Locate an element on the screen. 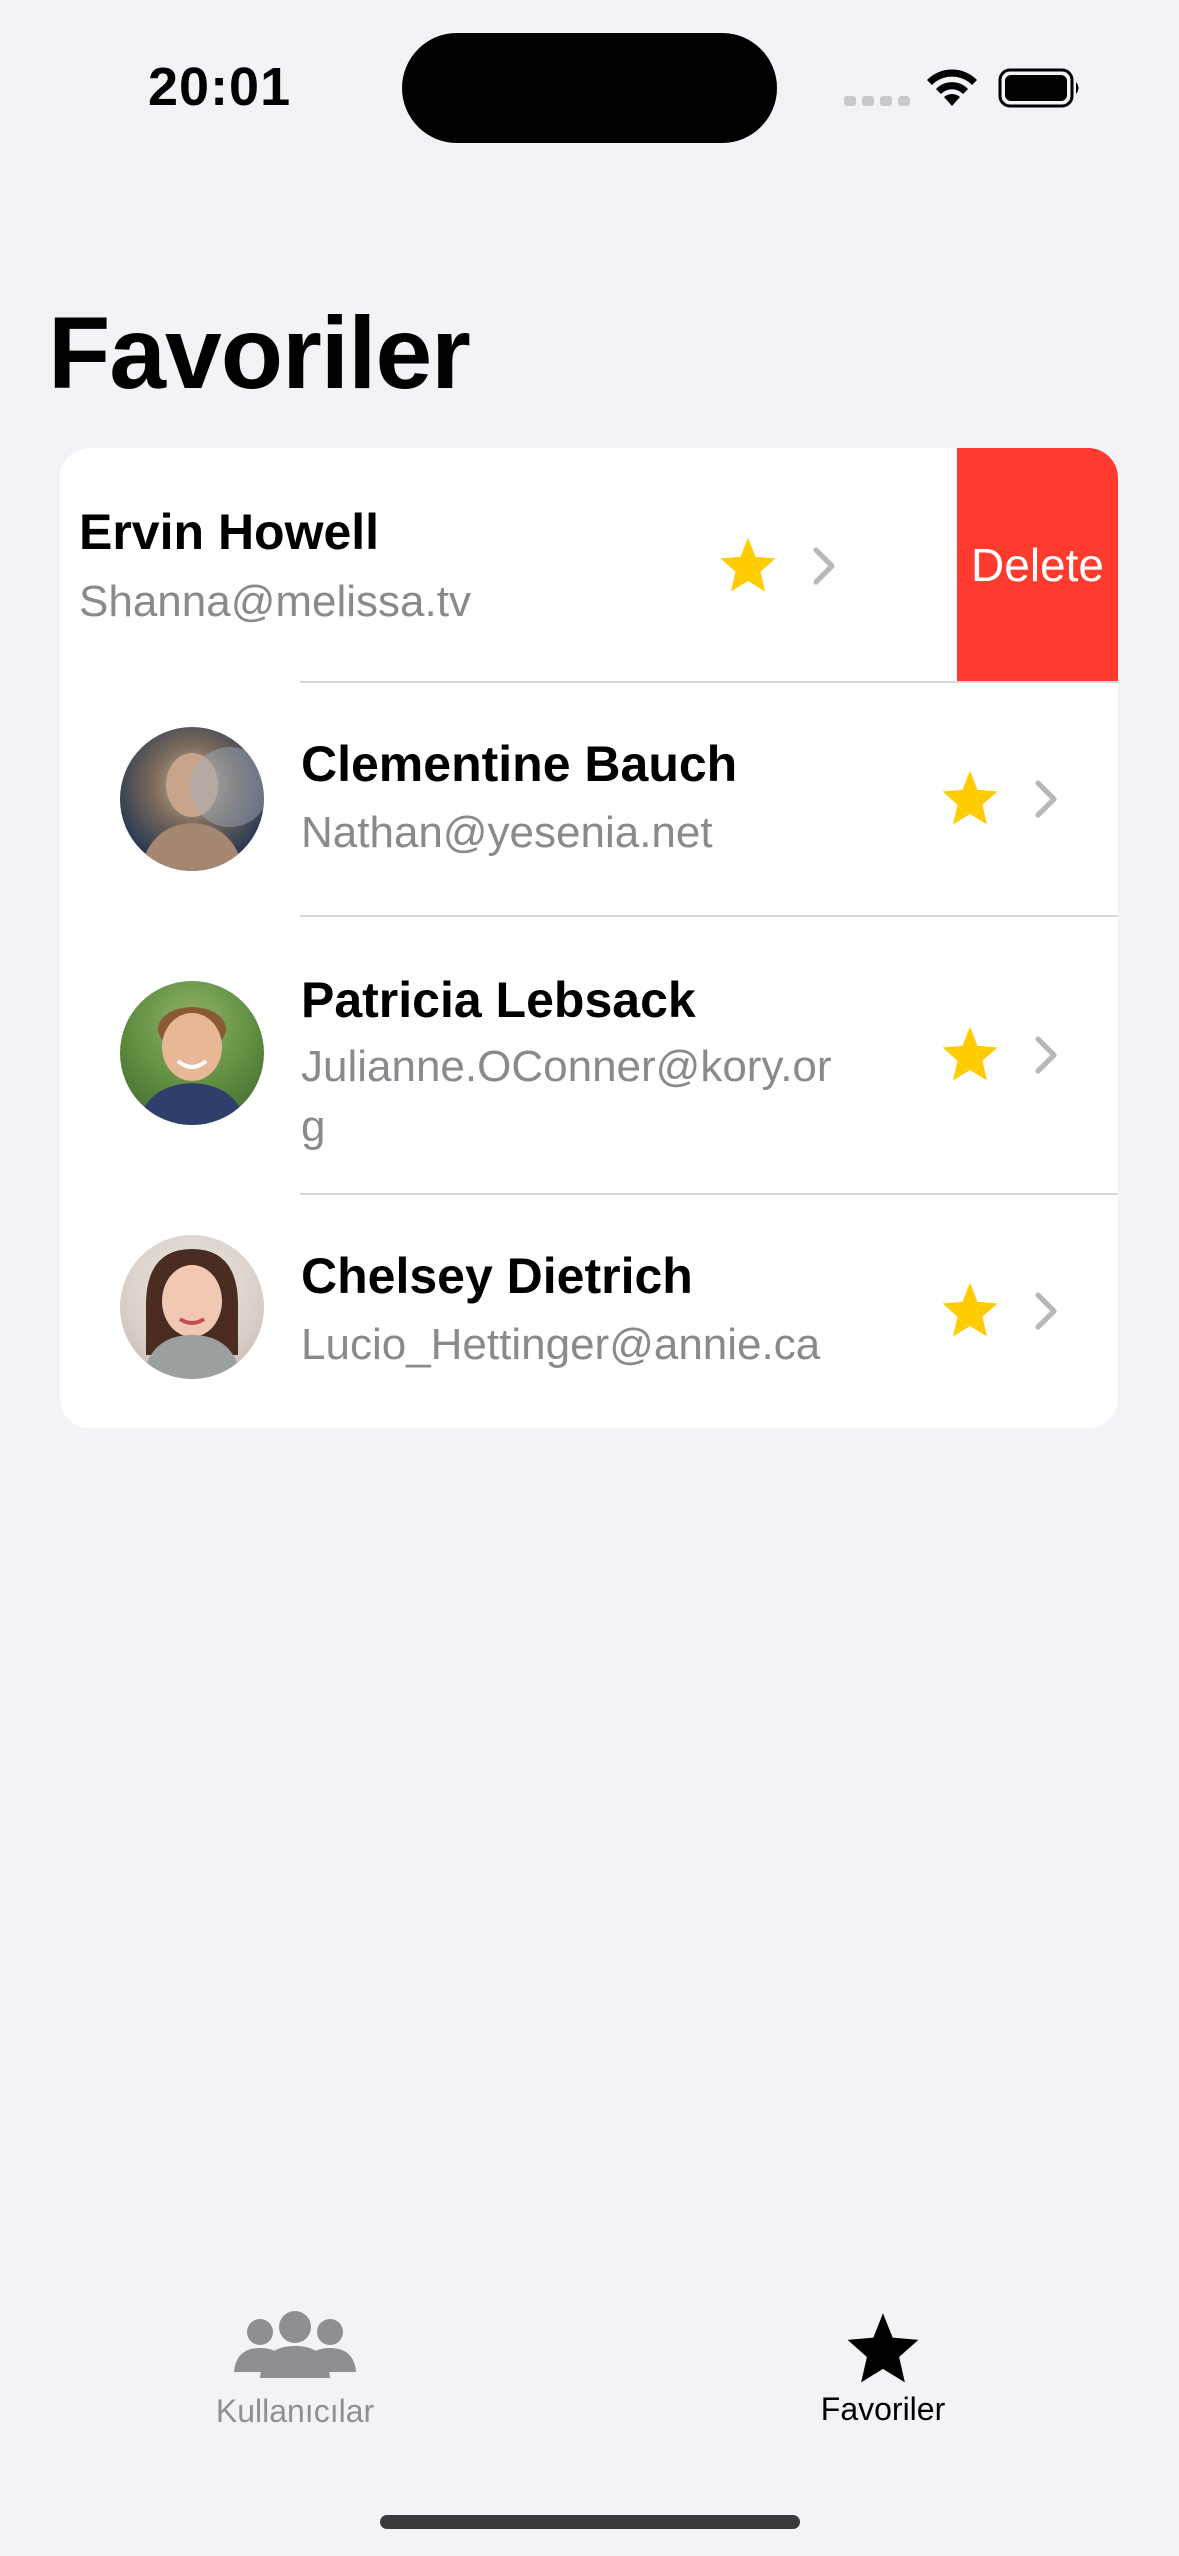 This screenshot has width=1179, height=2556. list-item: Clementine Bauch Nathan@yesenia.net is located at coordinates (589, 799).